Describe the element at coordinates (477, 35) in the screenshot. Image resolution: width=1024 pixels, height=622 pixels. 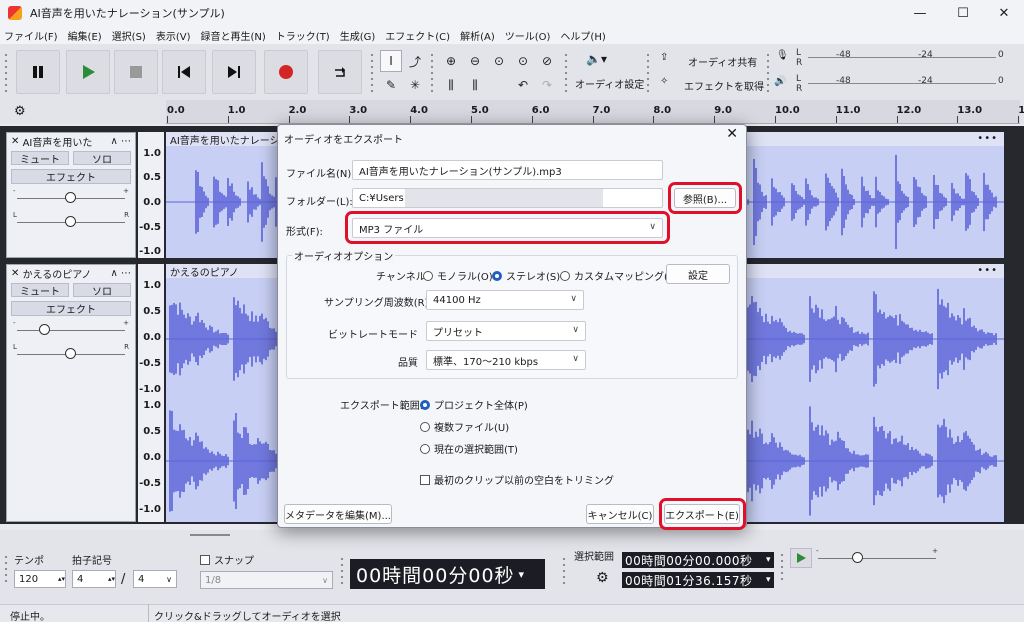
I see `menu-analyze: 解析(A)` at that location.